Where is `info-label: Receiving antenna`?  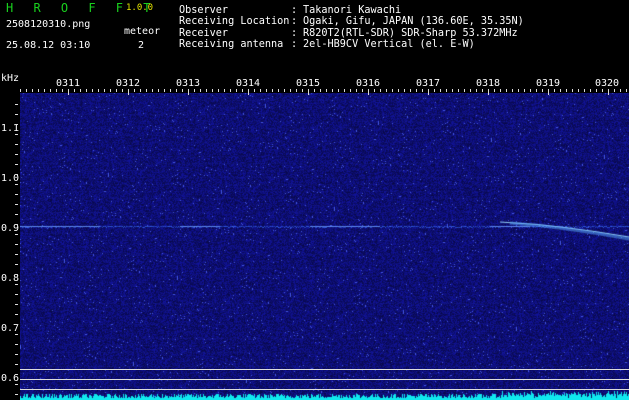
info-label: Receiving antenna is located at coordinates (231, 44).